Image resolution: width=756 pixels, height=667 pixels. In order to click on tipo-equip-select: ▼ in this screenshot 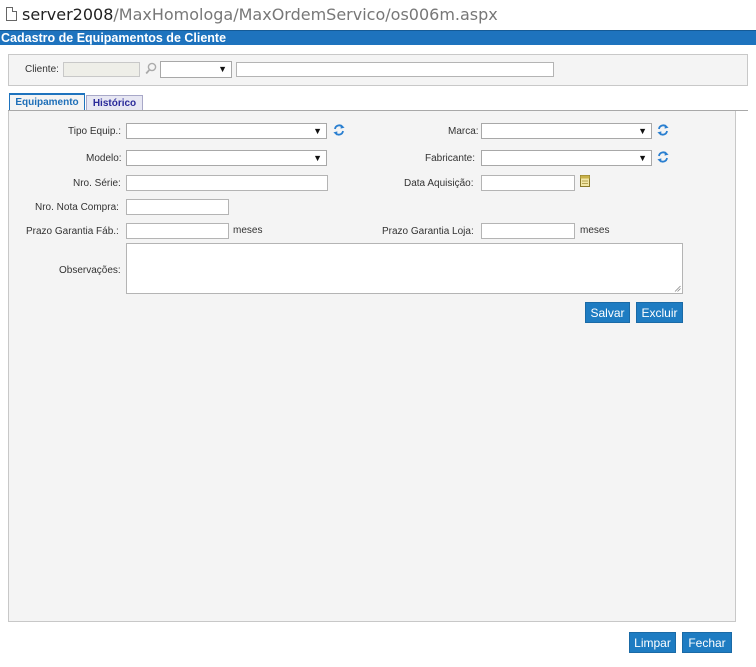, I will do `click(226, 131)`.